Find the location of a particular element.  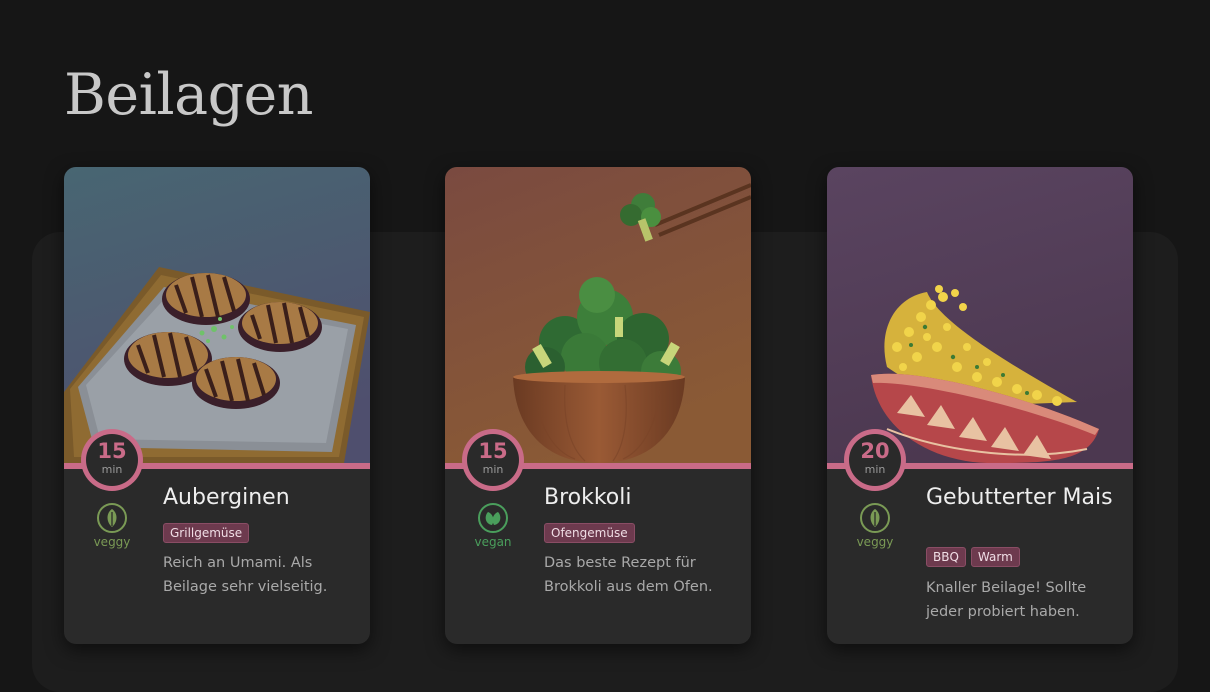

diet-label: vegan is located at coordinates (493, 542).